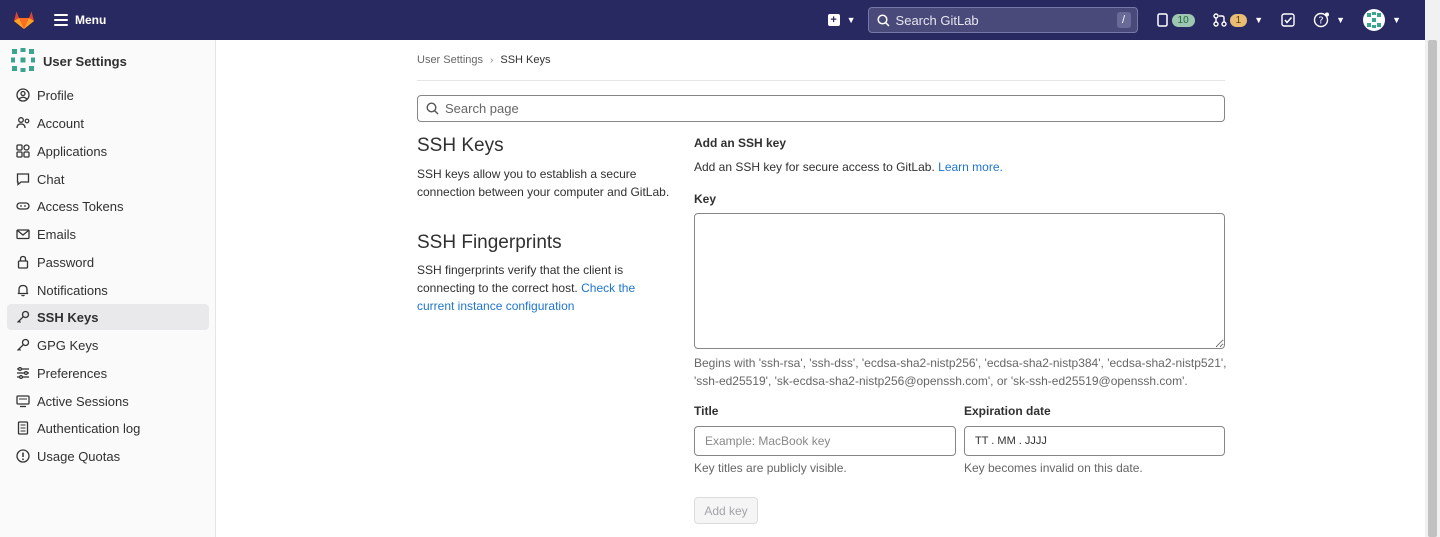  Describe the element at coordinates (23, 290) in the screenshot. I see `bell-icon` at that location.